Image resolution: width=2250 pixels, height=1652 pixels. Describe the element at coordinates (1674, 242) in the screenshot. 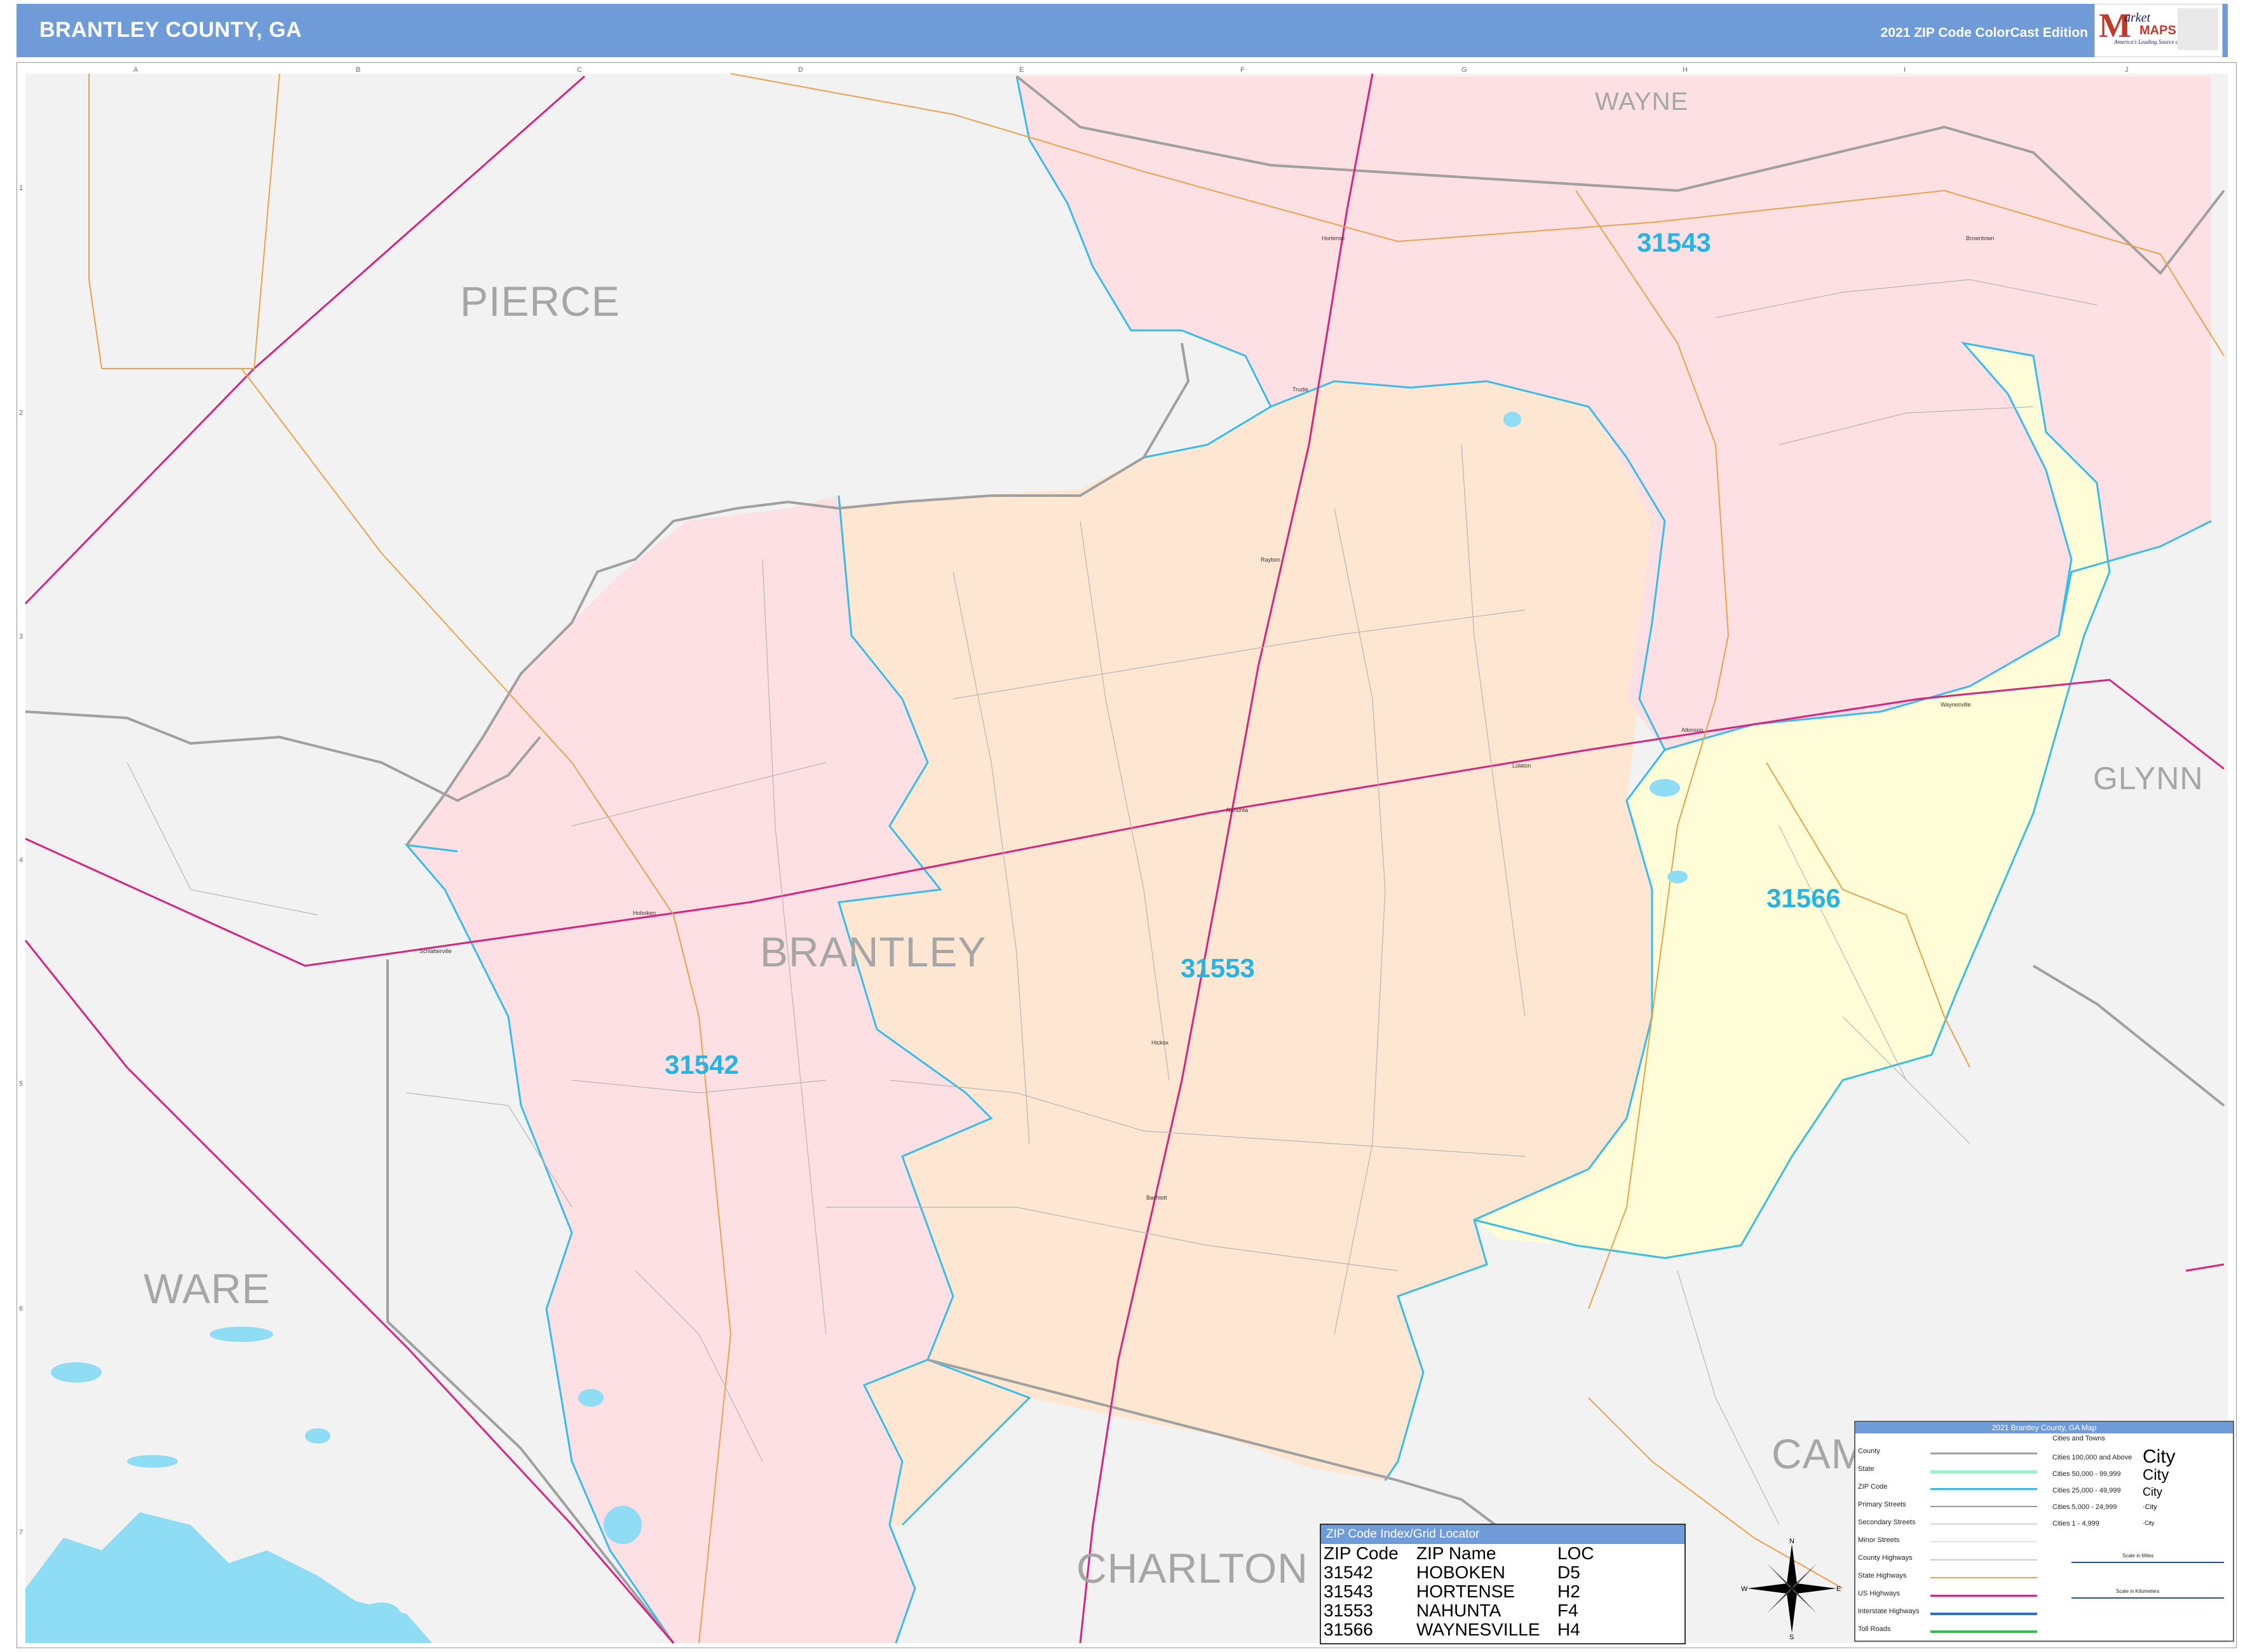

I see `zip-label-31543: 31543` at that location.